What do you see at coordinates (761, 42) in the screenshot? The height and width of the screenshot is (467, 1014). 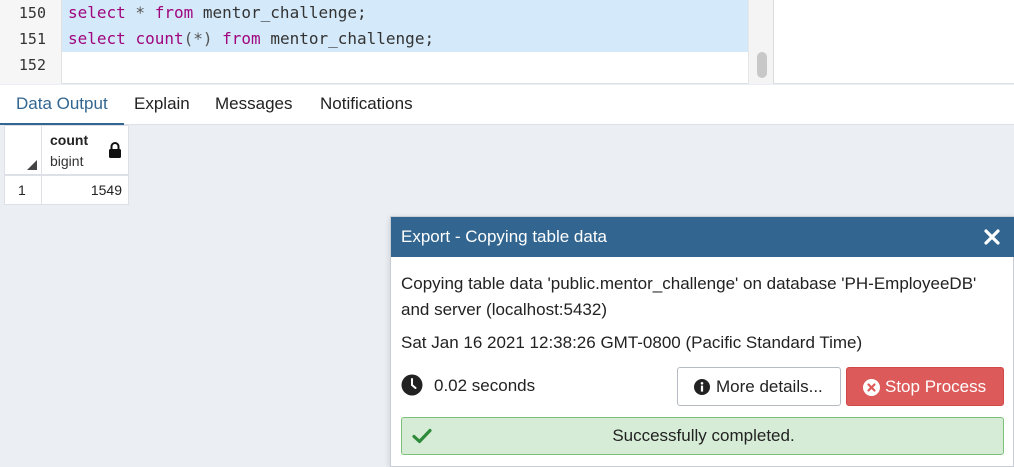 I see `editor-scrollbar` at bounding box center [761, 42].